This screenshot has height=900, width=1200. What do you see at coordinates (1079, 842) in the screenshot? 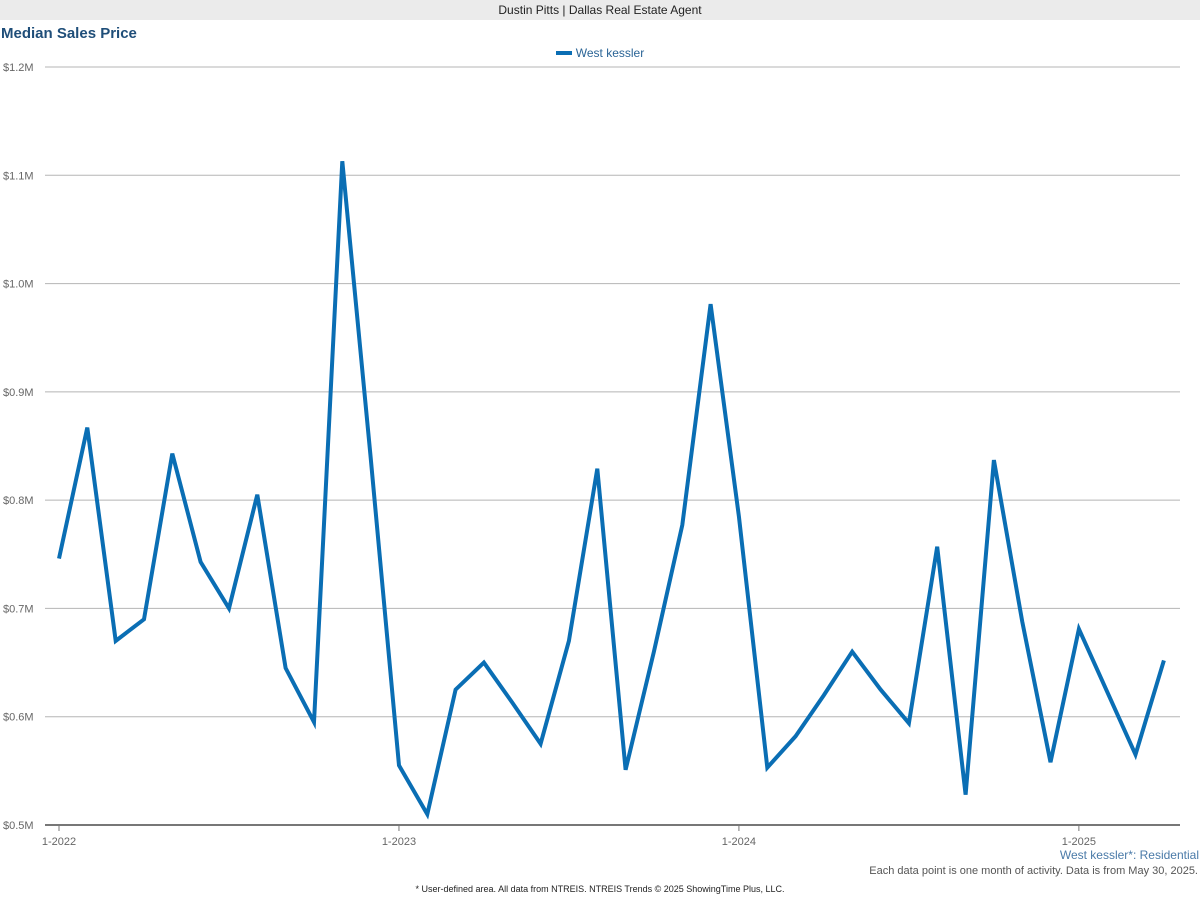
I see `x-tick-label: 1-2025` at bounding box center [1079, 842].